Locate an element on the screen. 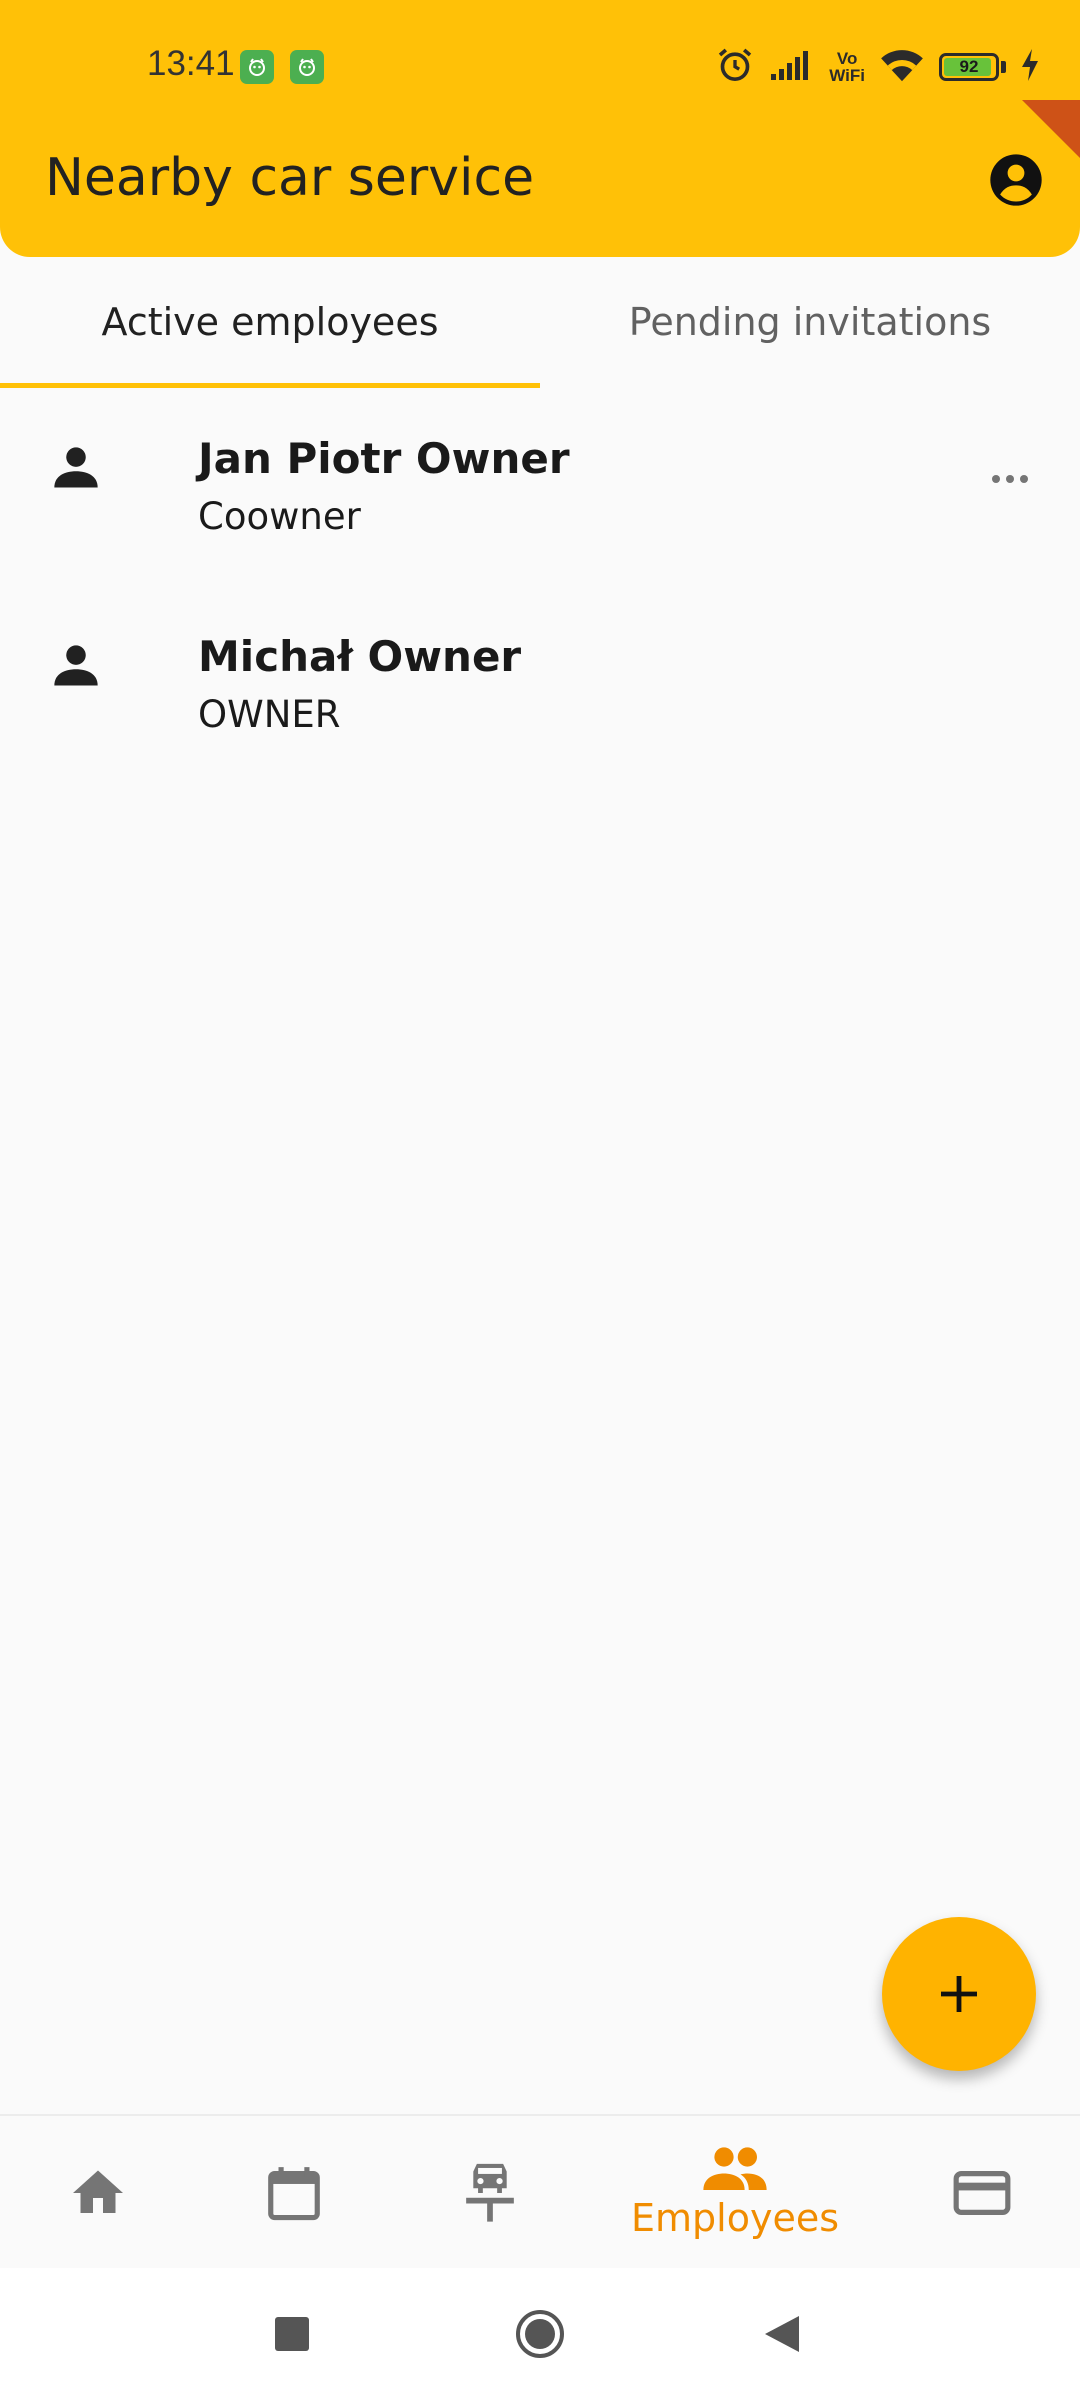  add-employee-button is located at coordinates (959, 1994).